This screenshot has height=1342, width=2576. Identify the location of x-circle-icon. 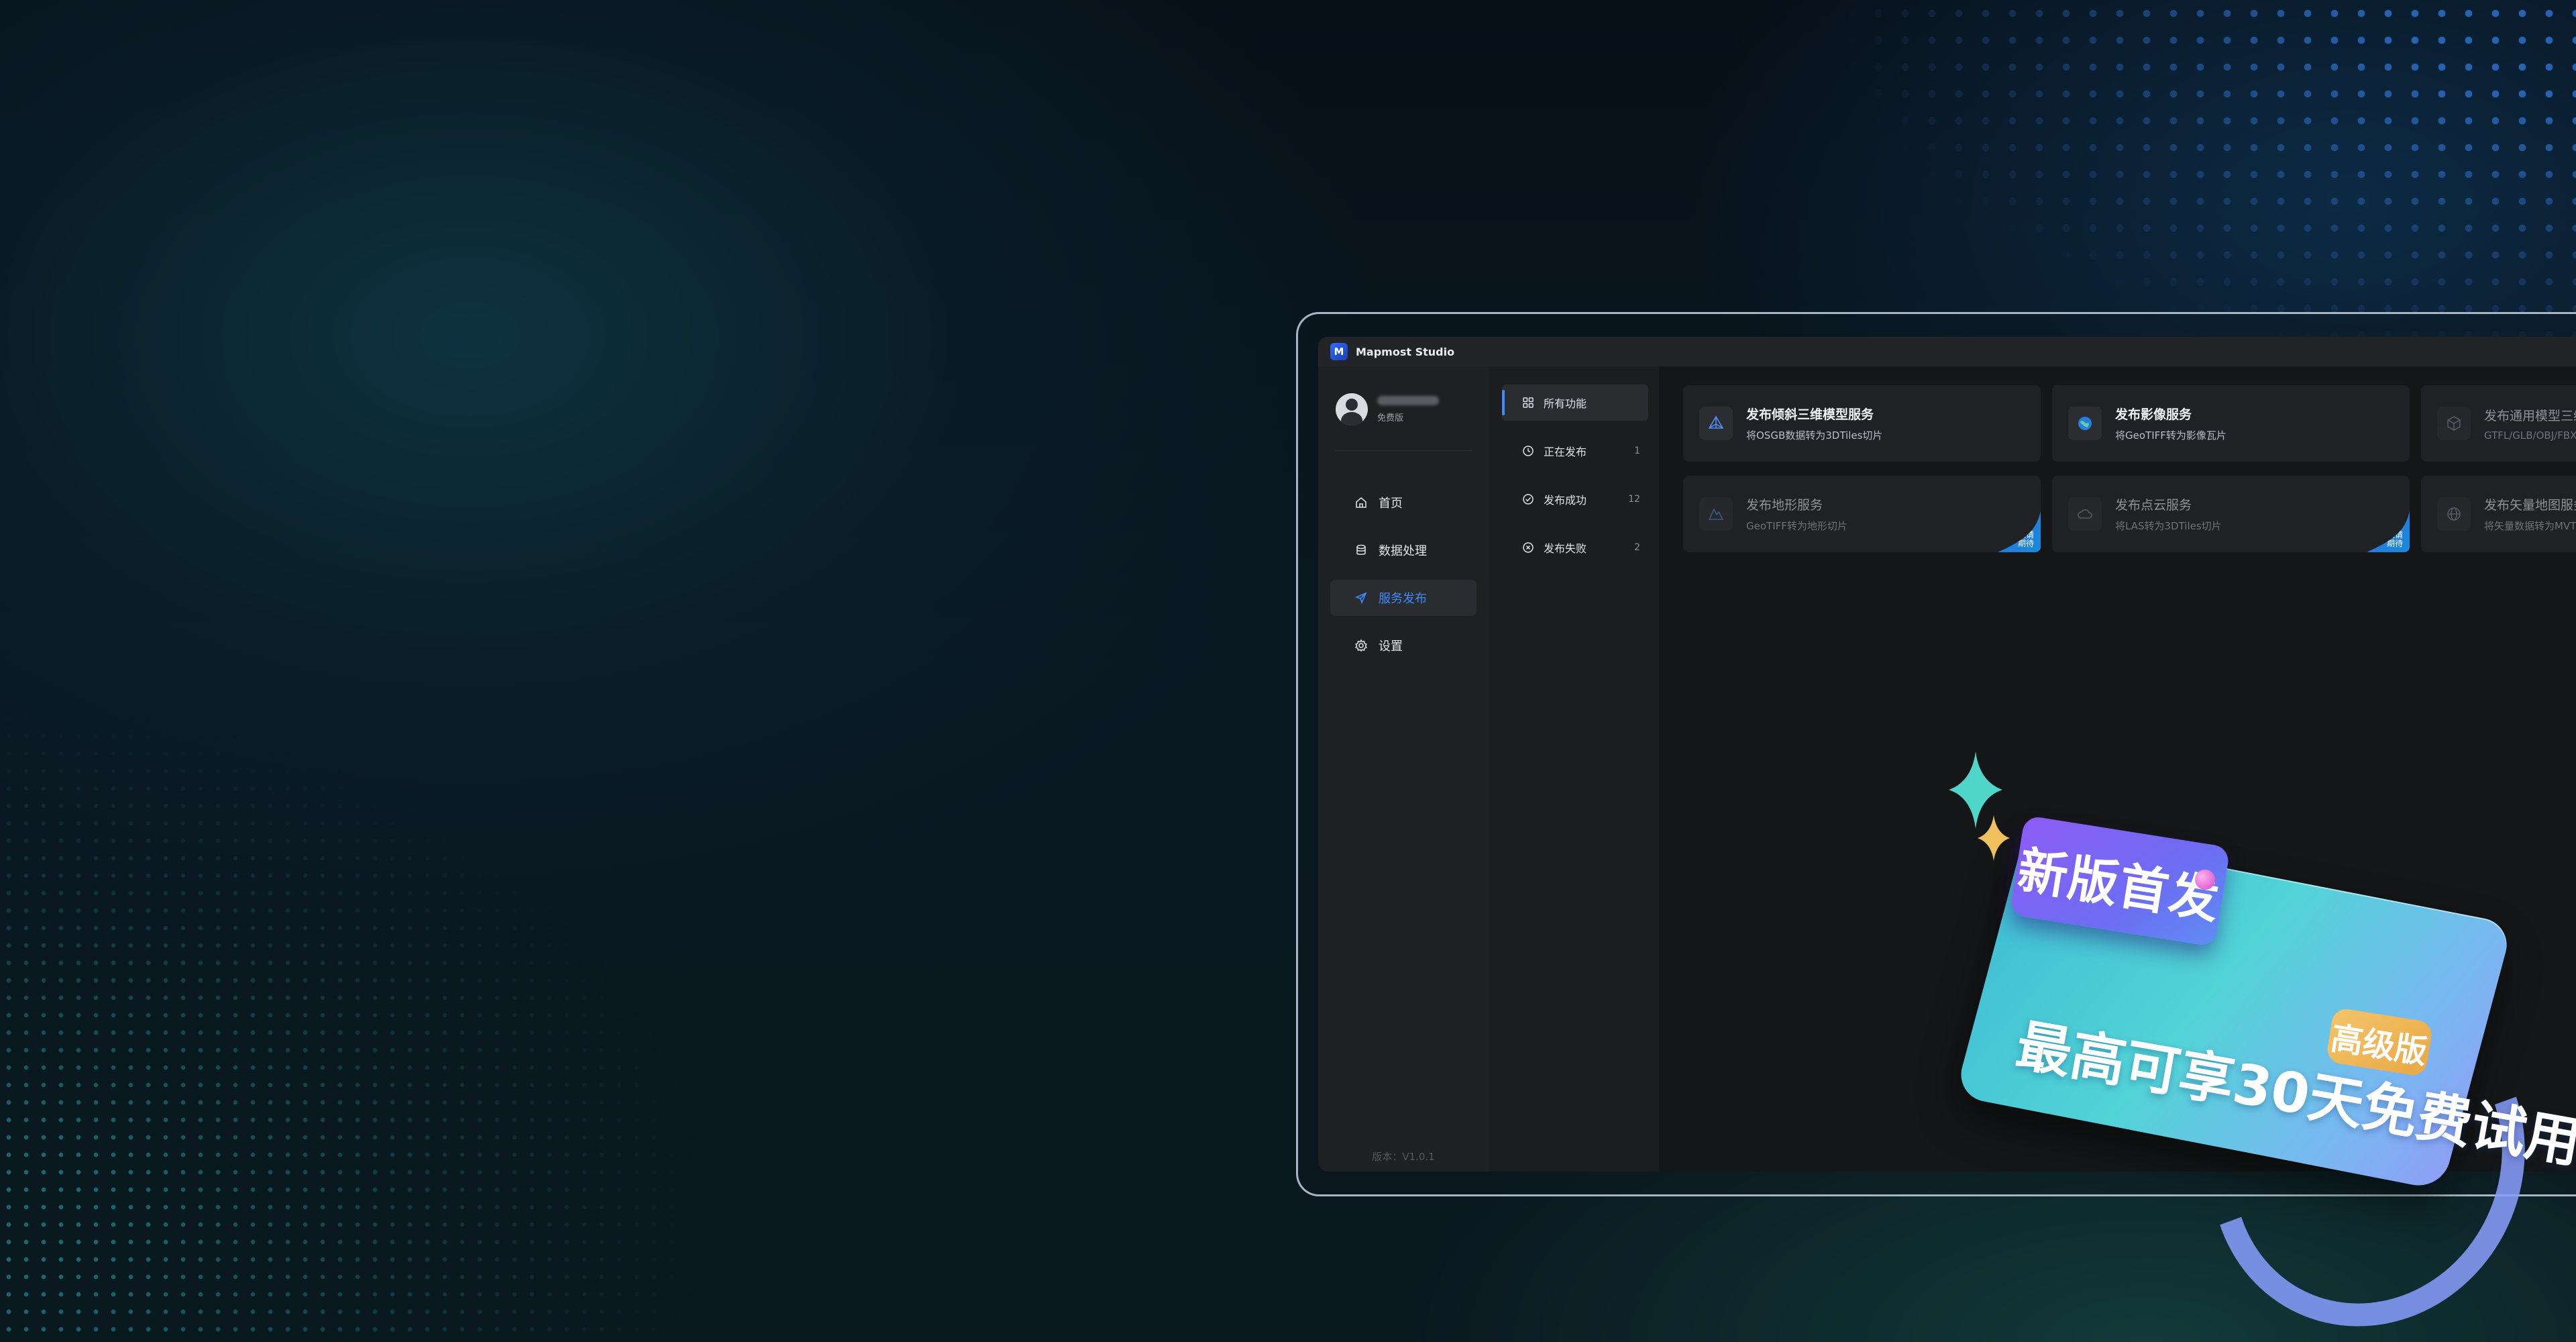
(1528, 547).